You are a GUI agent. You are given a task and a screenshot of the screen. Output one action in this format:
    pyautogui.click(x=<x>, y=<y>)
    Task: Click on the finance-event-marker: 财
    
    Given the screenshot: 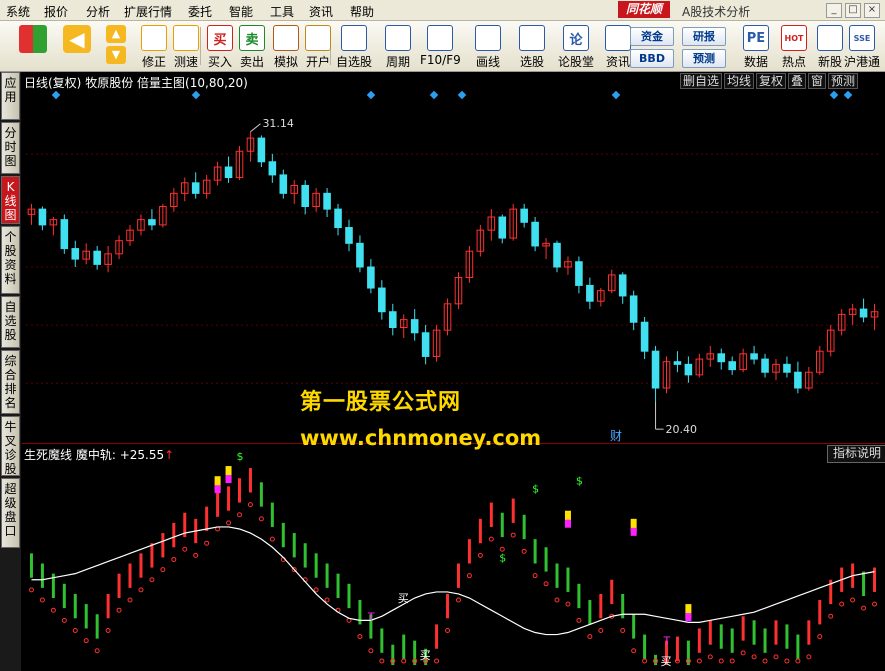 What is the action you would take?
    pyautogui.click(x=616, y=436)
    